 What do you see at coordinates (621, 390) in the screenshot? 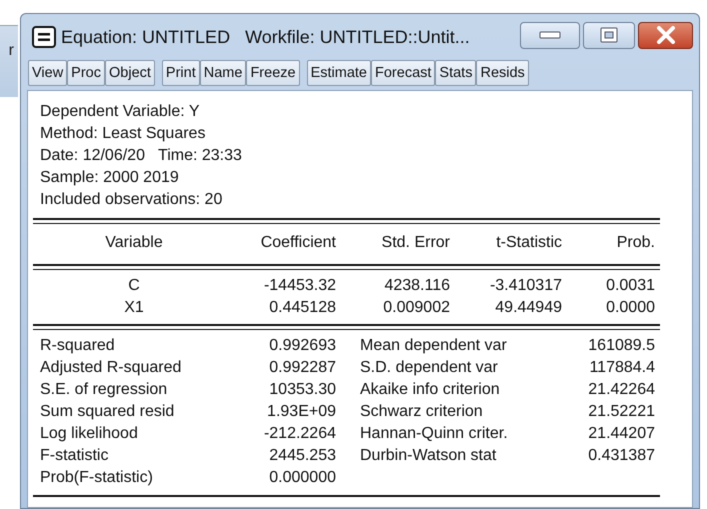
I see `statistic-value: 21.42264` at bounding box center [621, 390].